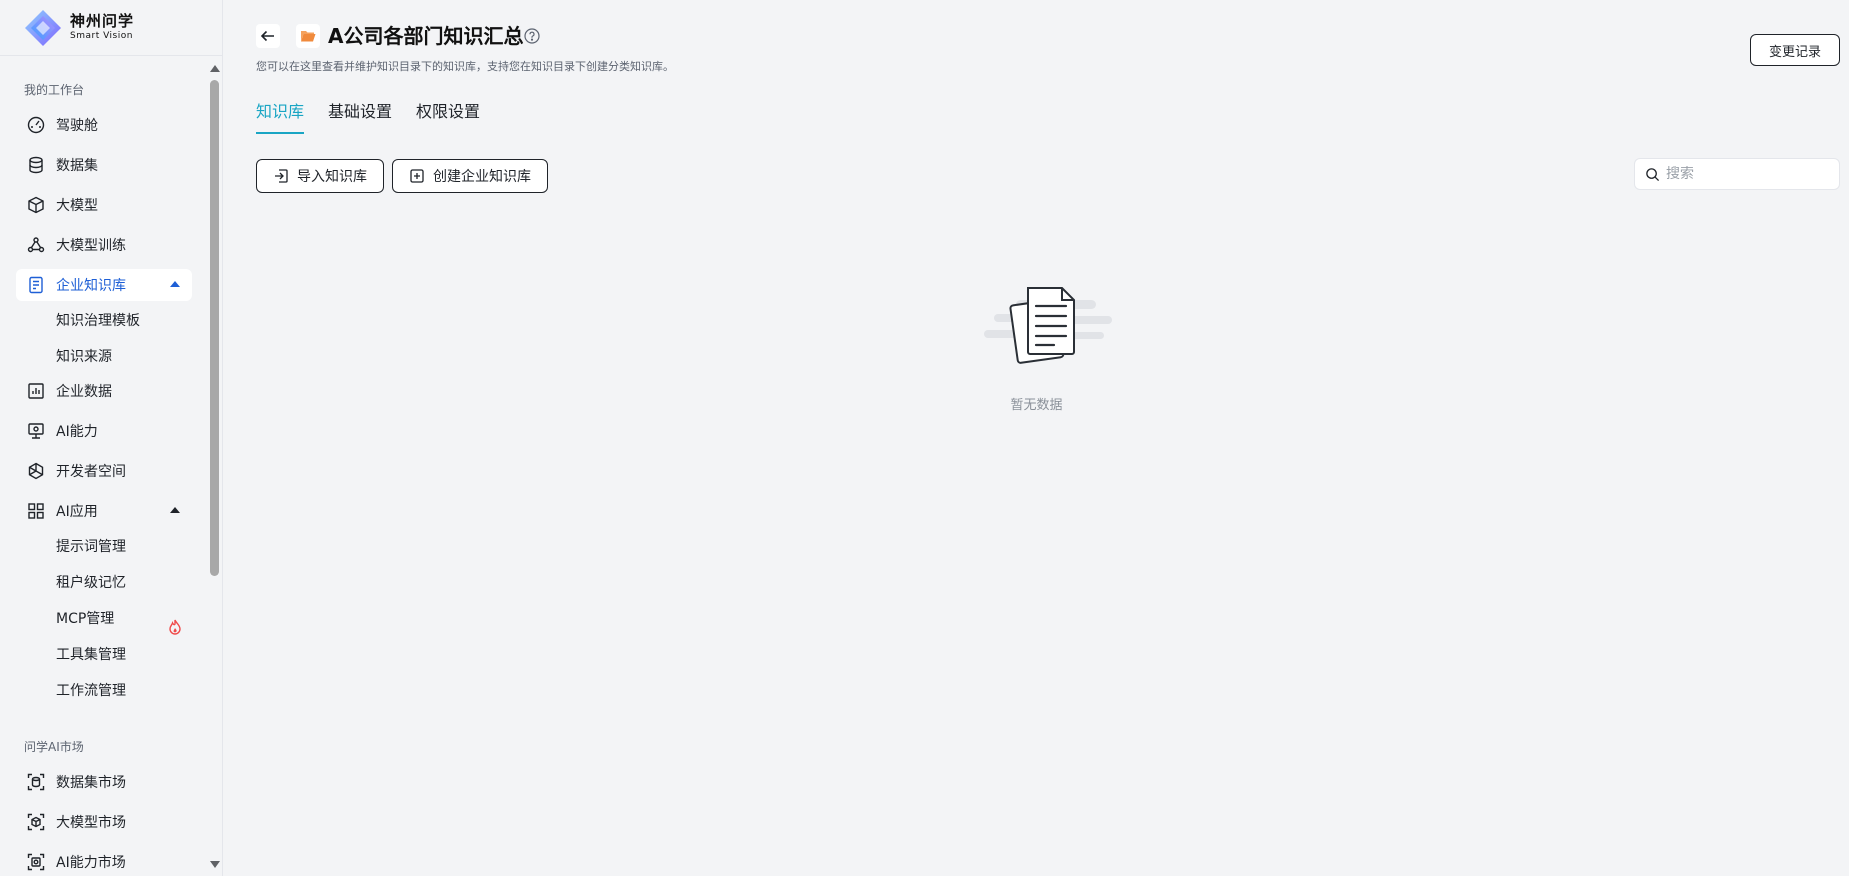 The height and width of the screenshot is (876, 1849). What do you see at coordinates (91, 583) in the screenshot?
I see `sidebar-item-tenant-memory: 租户级记忆` at bounding box center [91, 583].